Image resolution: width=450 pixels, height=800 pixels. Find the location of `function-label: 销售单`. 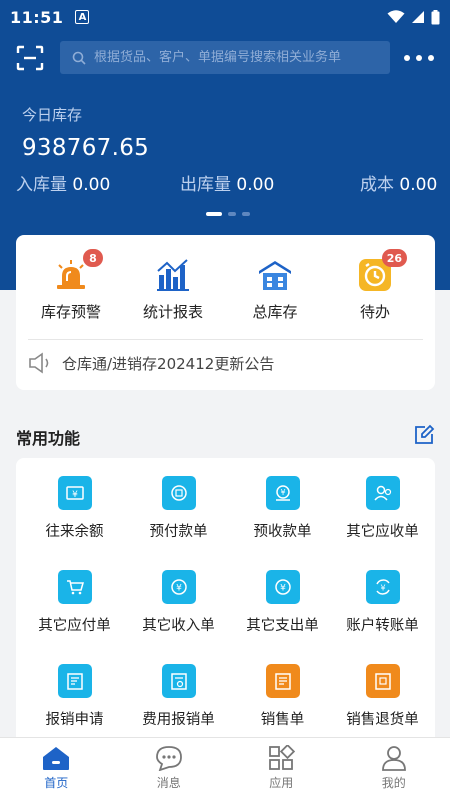

function-label: 销售单 is located at coordinates (282, 720).